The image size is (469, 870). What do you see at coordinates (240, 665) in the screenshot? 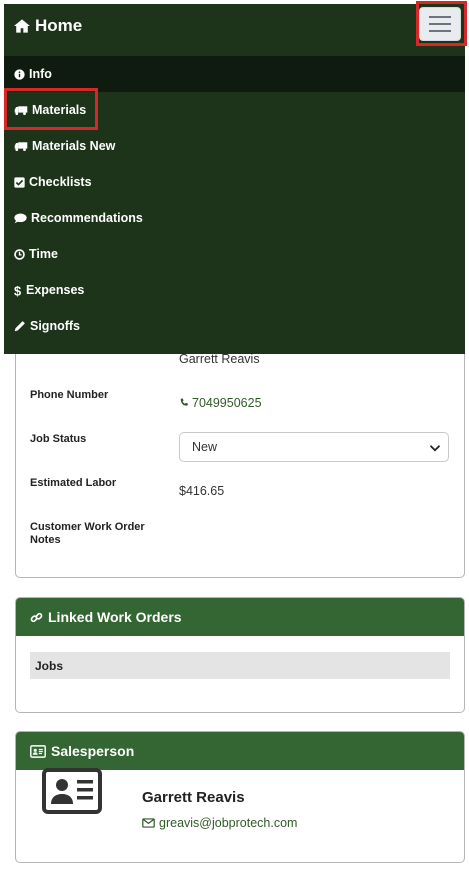
I see `jobs-table-header: Jobs` at bounding box center [240, 665].